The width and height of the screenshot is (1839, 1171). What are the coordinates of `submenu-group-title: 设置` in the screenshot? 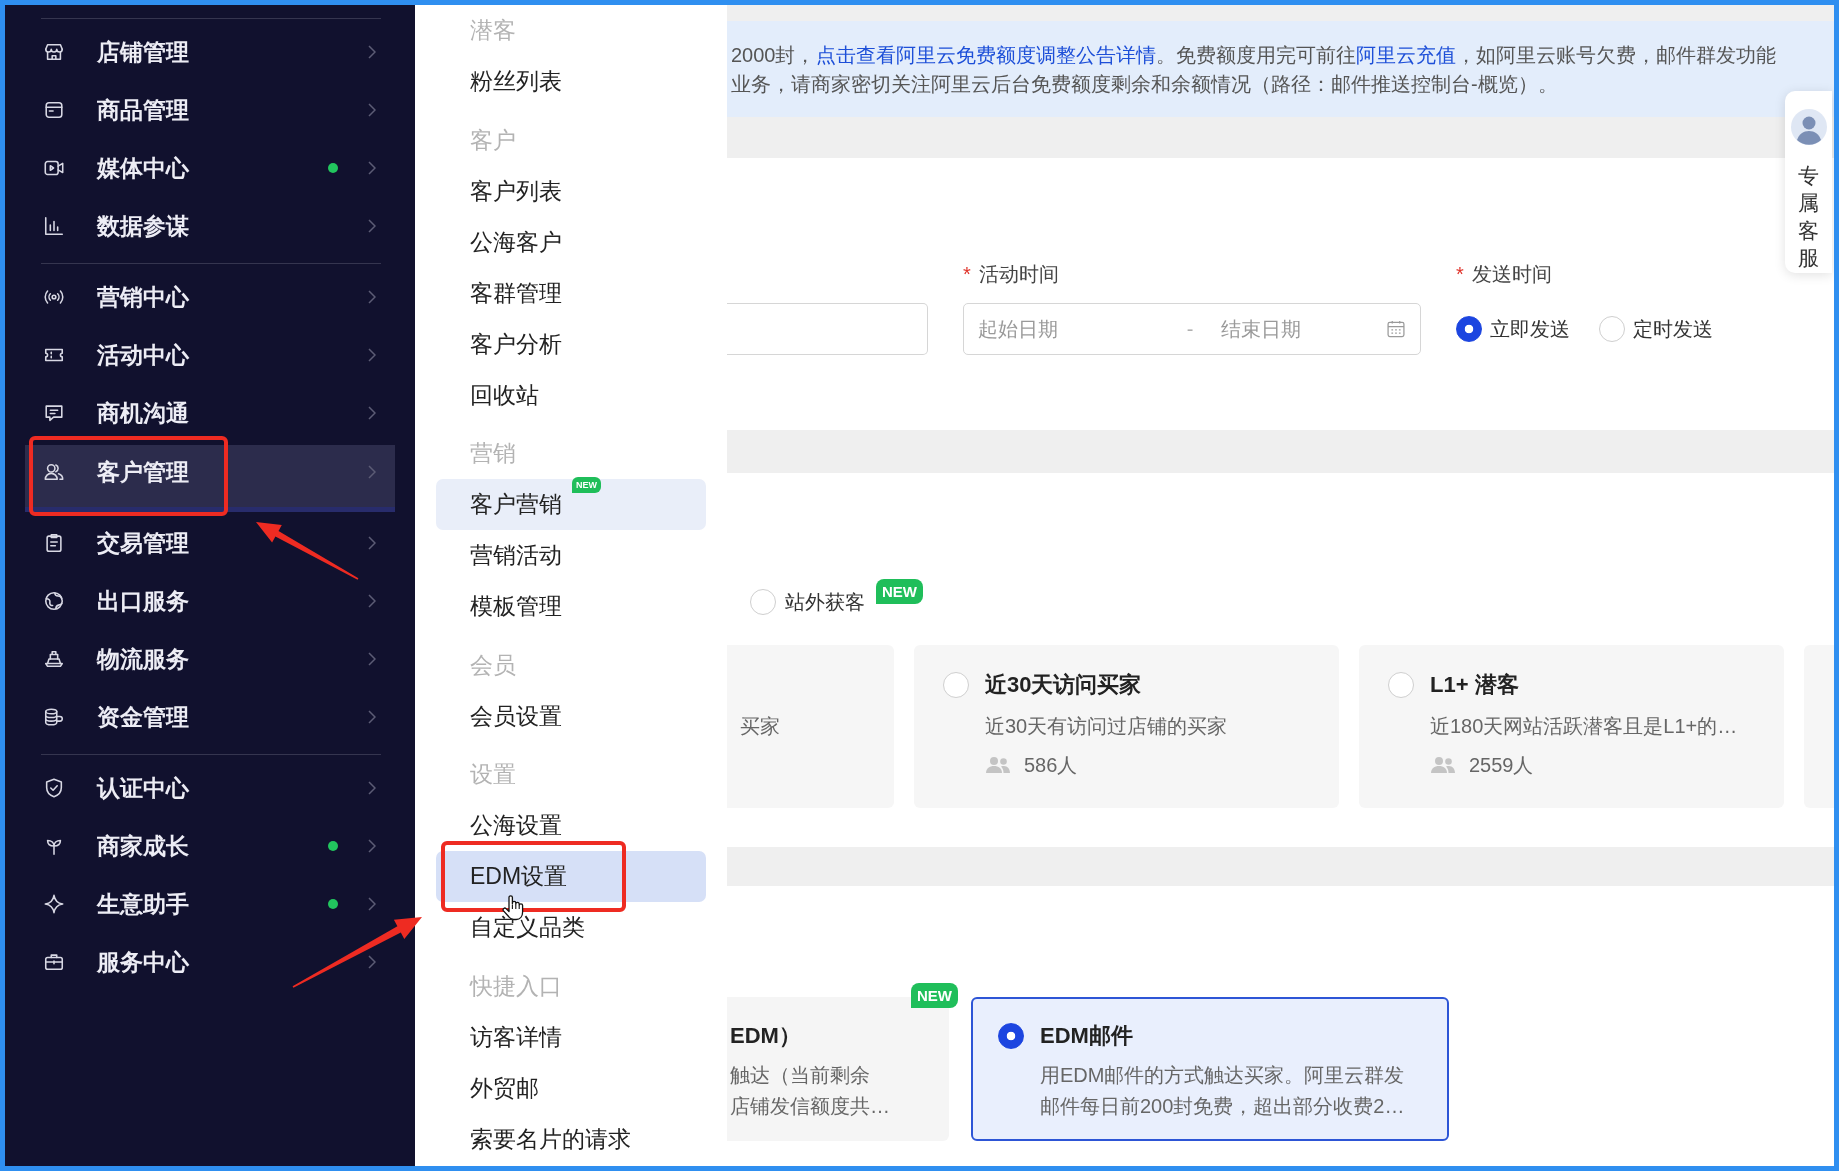 It's located at (493, 774).